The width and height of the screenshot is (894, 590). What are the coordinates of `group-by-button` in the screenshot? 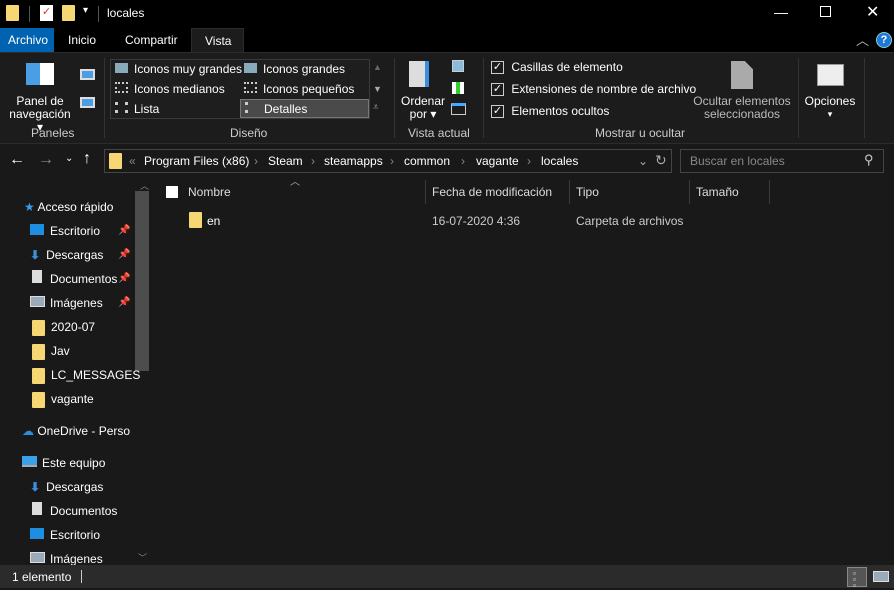 It's located at (458, 66).